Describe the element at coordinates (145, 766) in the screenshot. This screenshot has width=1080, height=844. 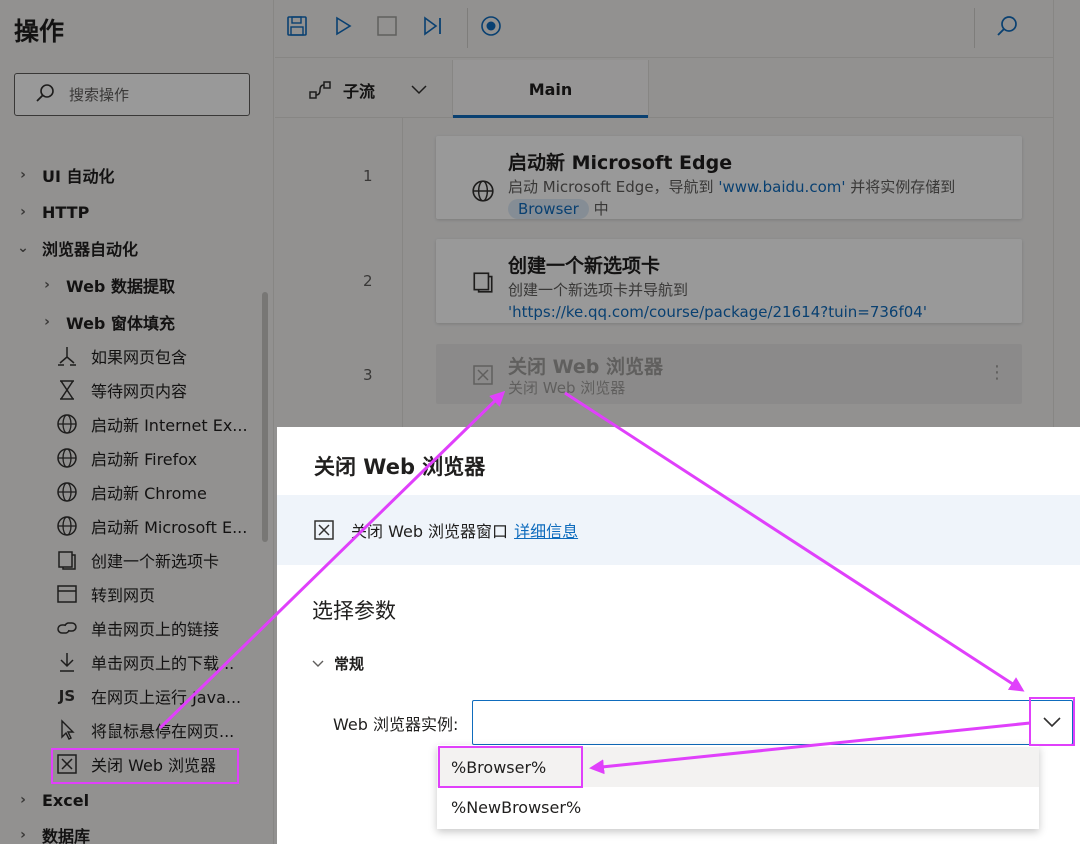
I see `annotation-highlight-close-action` at that location.